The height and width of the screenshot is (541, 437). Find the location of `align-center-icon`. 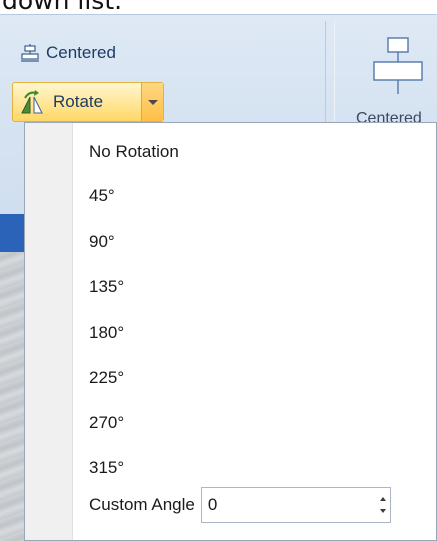

align-center-icon is located at coordinates (30, 53).